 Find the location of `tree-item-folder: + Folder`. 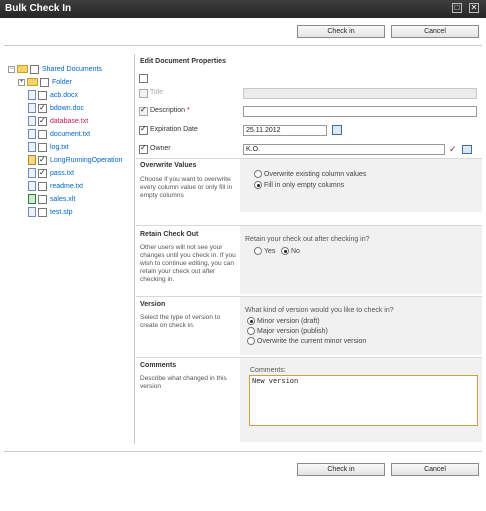

tree-item-folder: + Folder is located at coordinates (45, 83).